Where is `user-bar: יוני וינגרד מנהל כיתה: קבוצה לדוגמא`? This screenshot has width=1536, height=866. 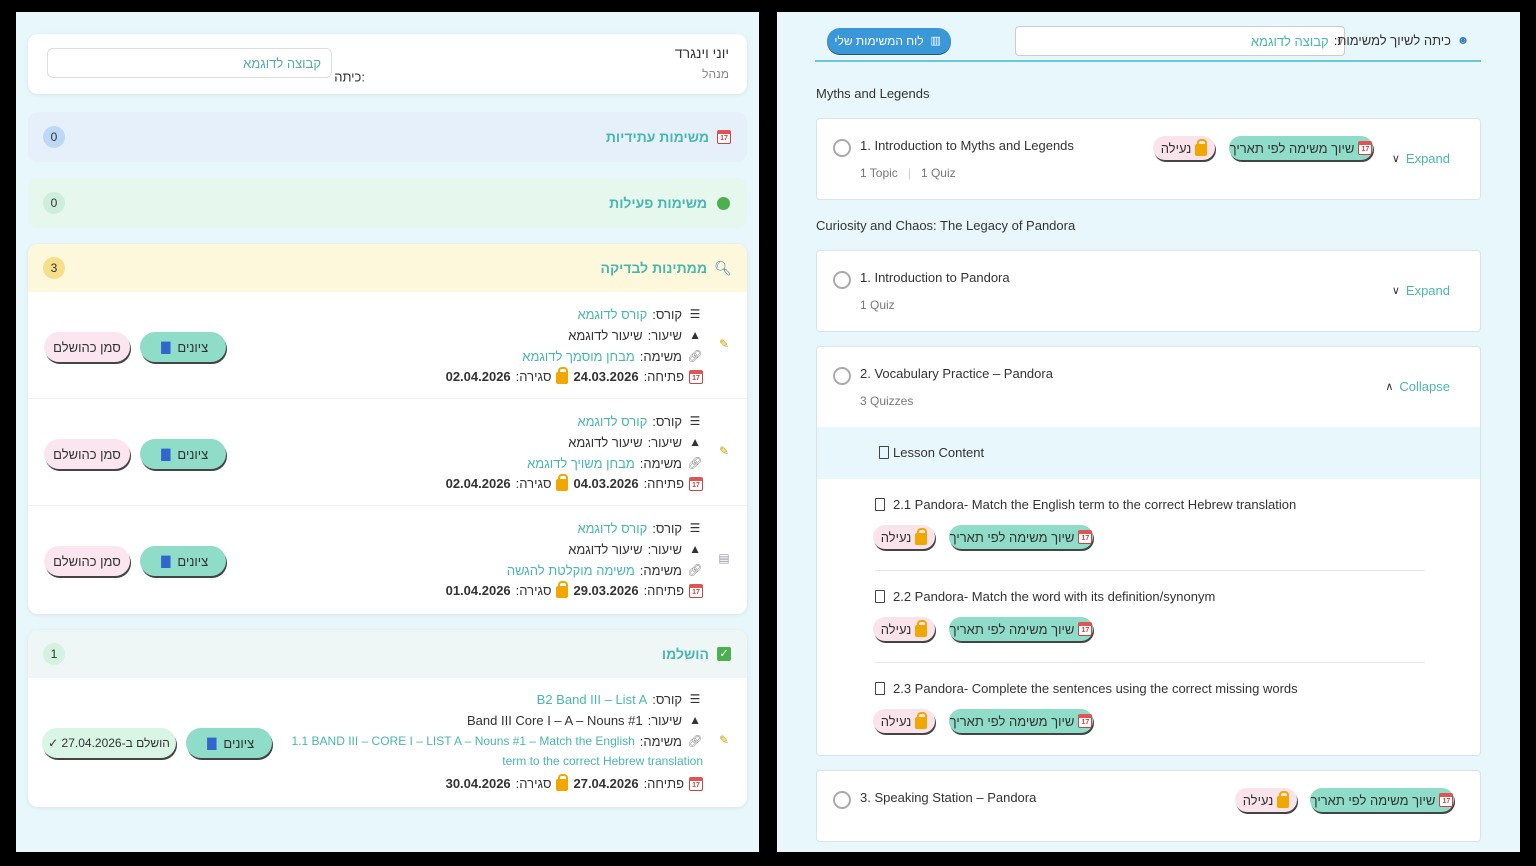
user-bar: יוני וינגרד מנהל כיתה: קבוצה לדוגמא is located at coordinates (387, 64).